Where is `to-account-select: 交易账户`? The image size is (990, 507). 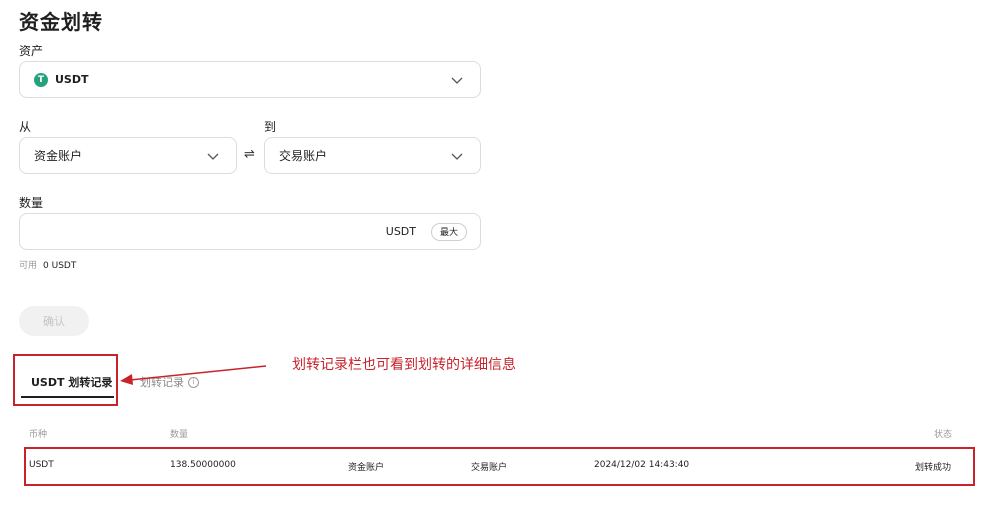
to-account-select: 交易账户 is located at coordinates (372, 155).